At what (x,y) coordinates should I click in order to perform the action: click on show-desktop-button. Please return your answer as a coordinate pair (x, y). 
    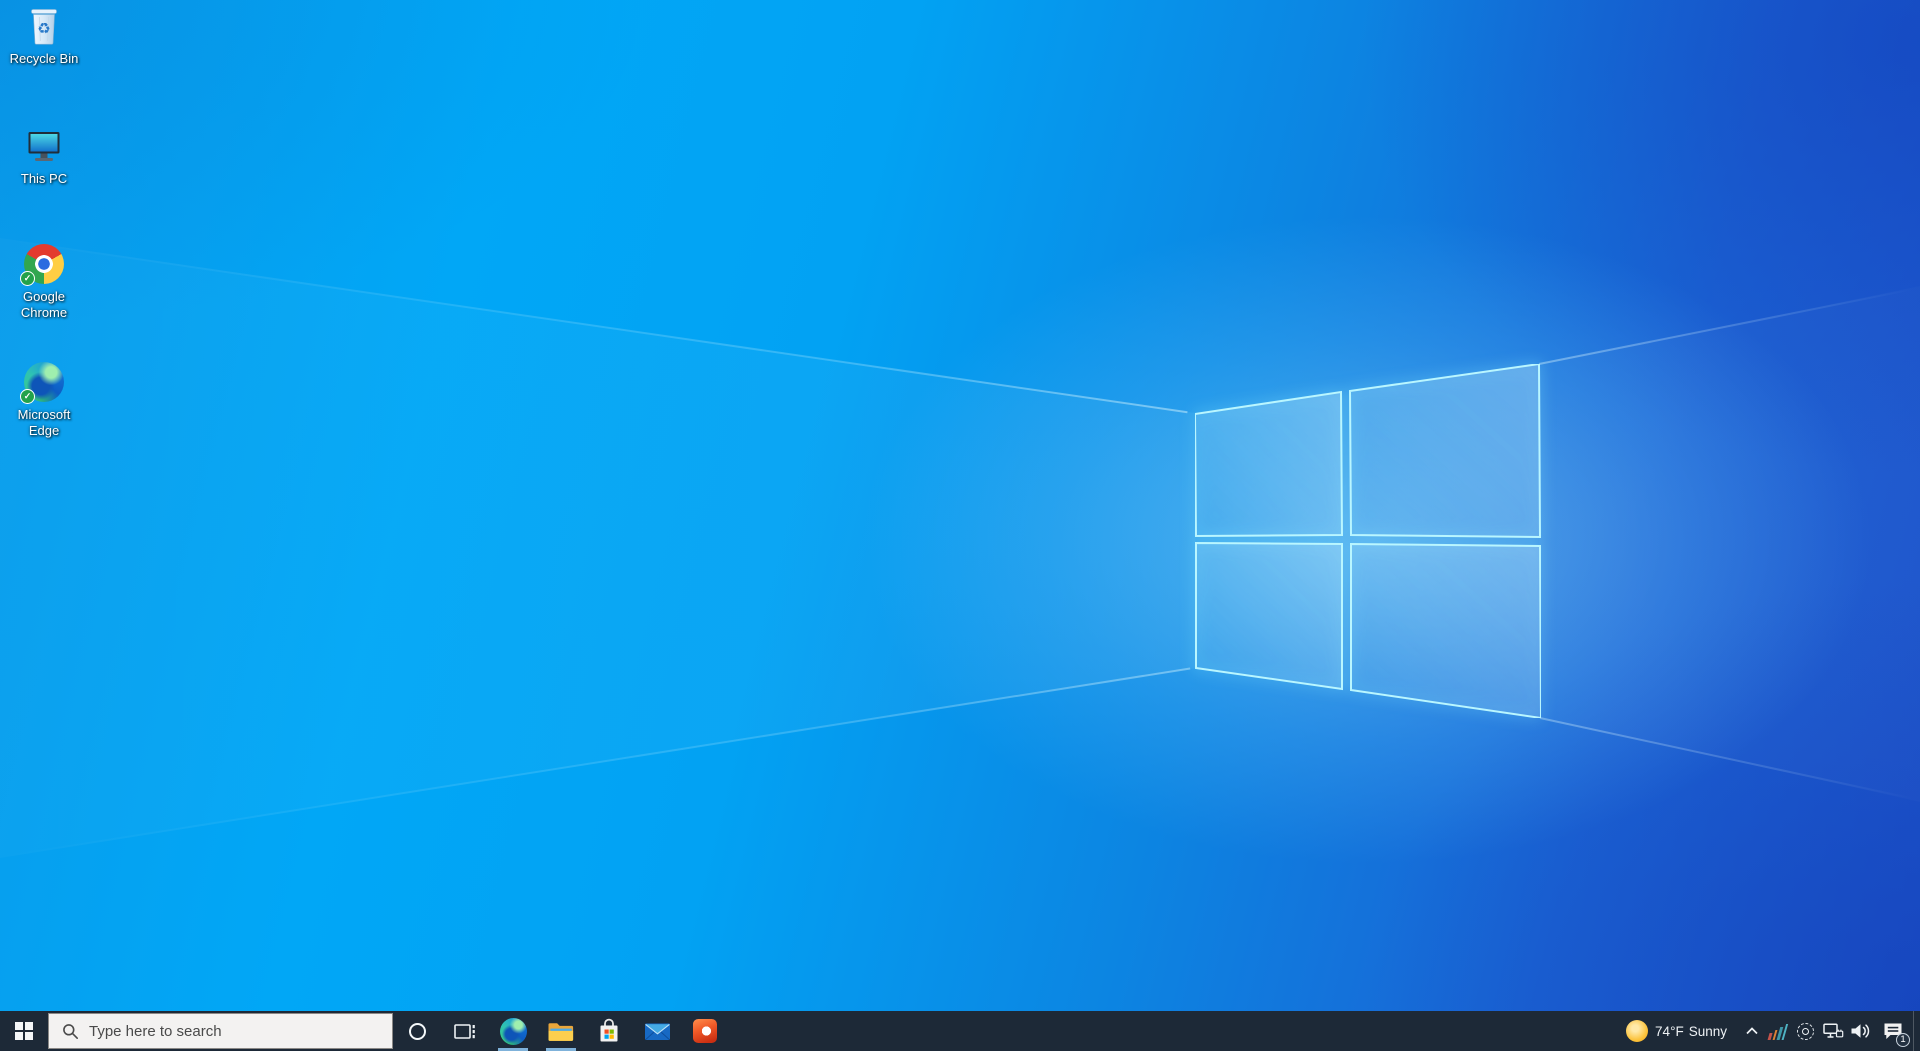
    Looking at the image, I should click on (1916, 1031).